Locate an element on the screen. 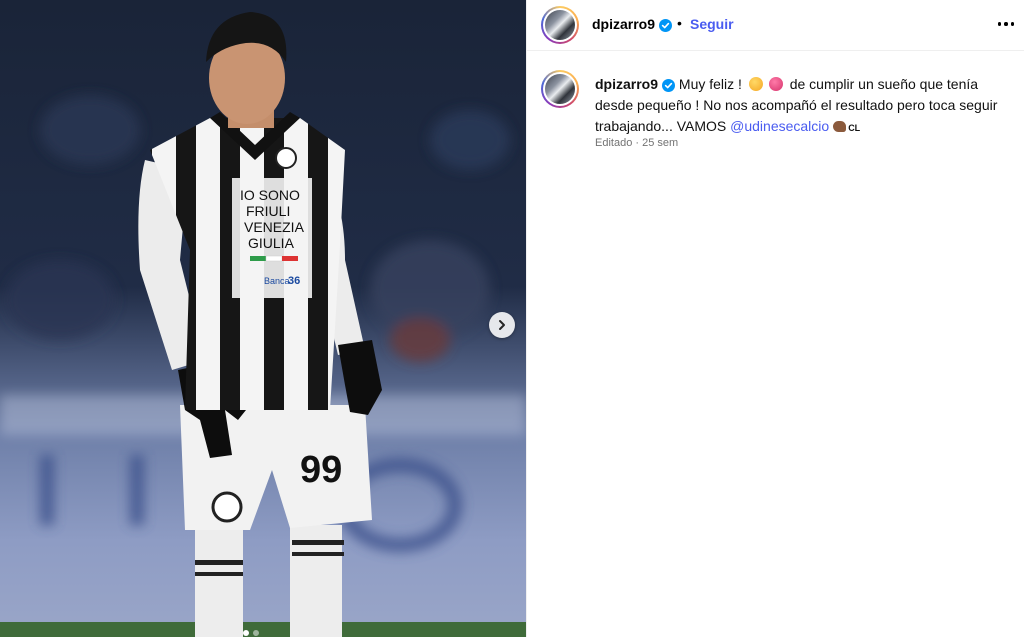 Image resolution: width=1024 pixels, height=637 pixels. flexed-biceps-emoji-icon is located at coordinates (840, 126).